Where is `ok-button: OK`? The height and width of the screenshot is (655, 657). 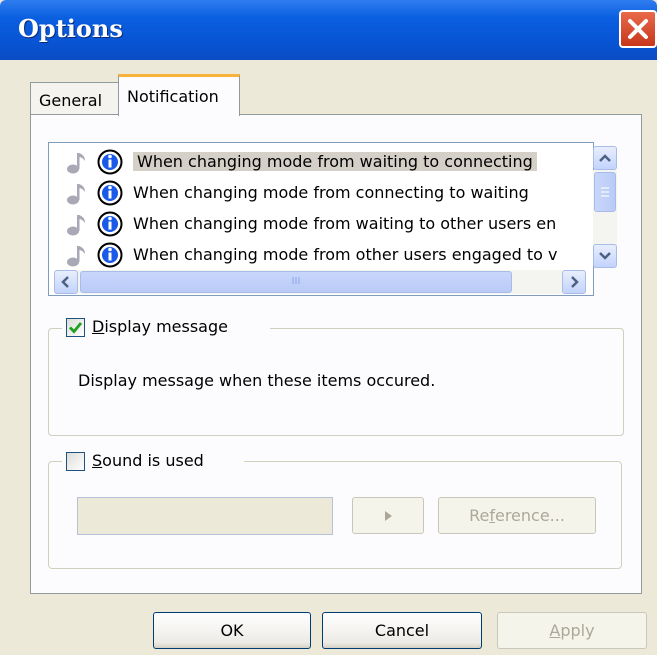
ok-button: OK is located at coordinates (232, 630).